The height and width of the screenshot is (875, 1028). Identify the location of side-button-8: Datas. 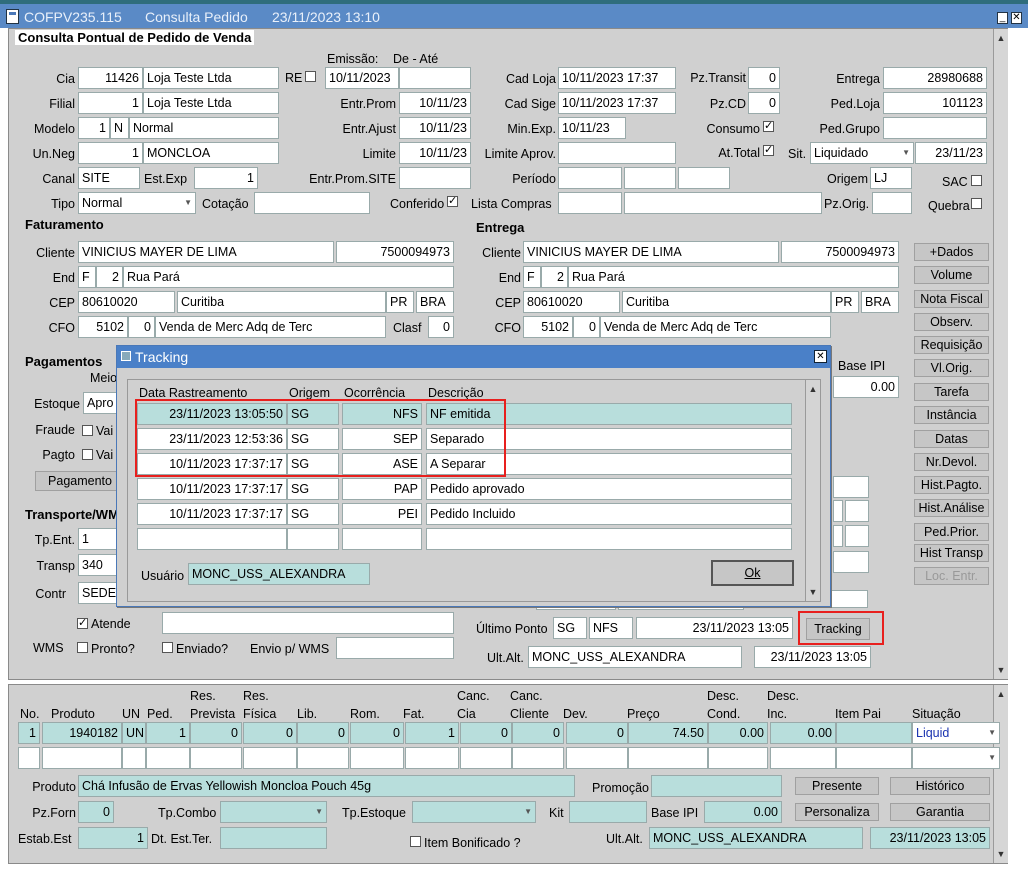
(951, 439).